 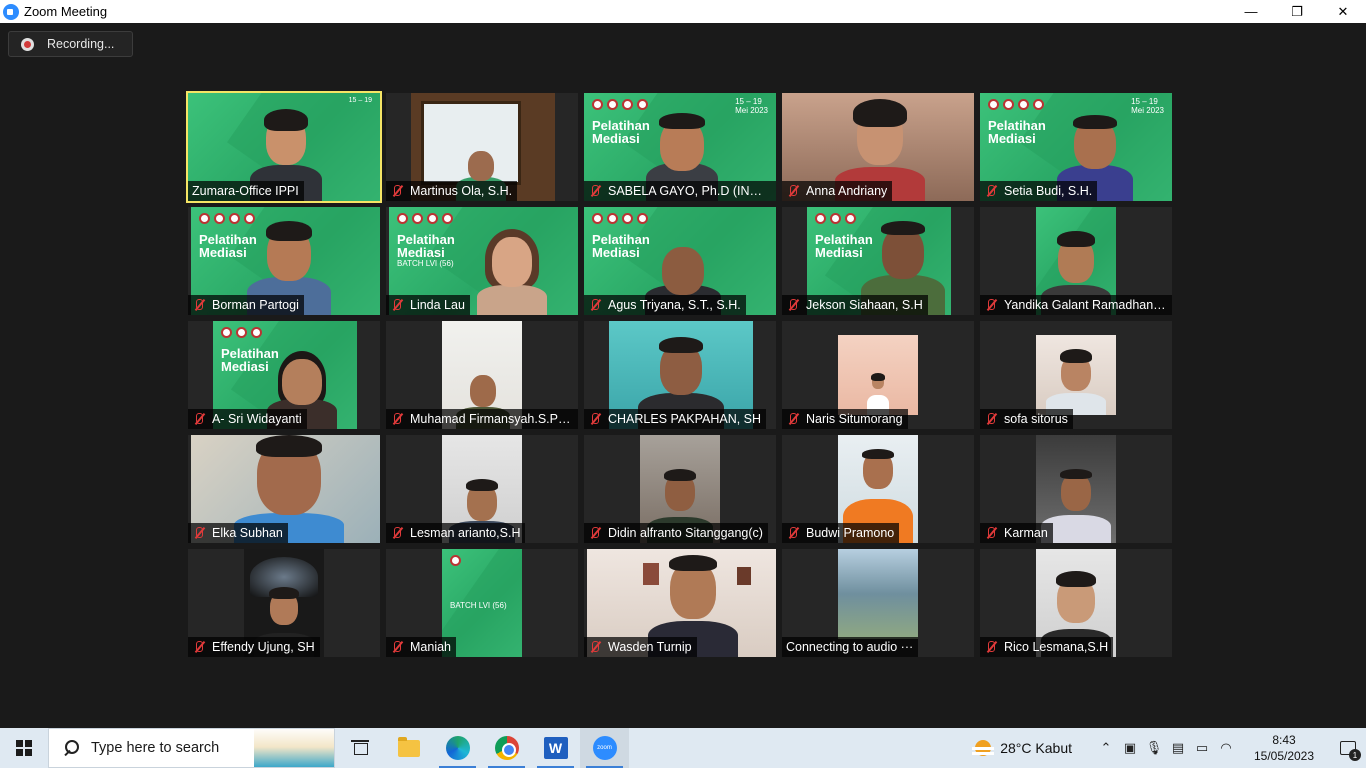 What do you see at coordinates (604, 748) in the screenshot?
I see `zoom-button: zoom` at bounding box center [604, 748].